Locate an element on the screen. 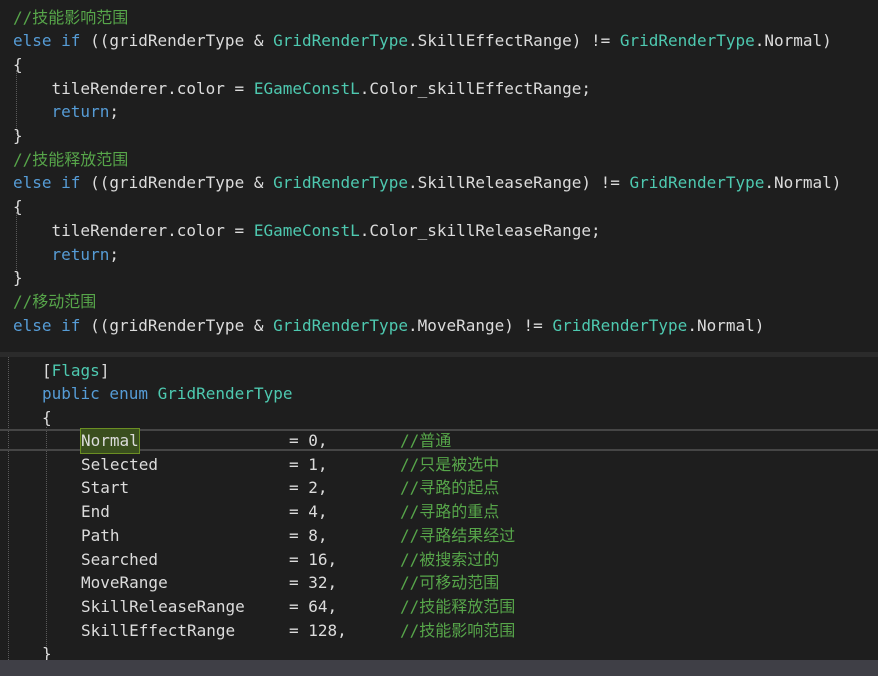 The image size is (878, 676). open-brace: { is located at coordinates (47, 417).